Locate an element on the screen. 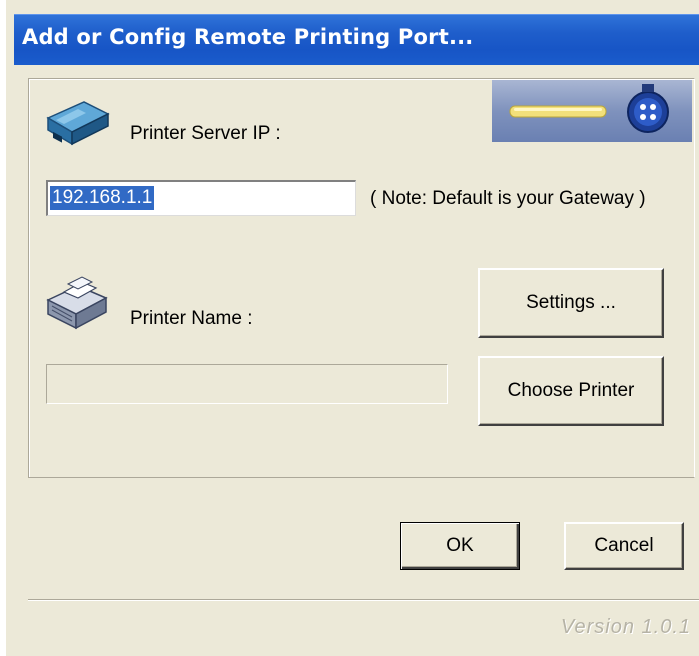  cancel-button: Cancel is located at coordinates (624, 546).